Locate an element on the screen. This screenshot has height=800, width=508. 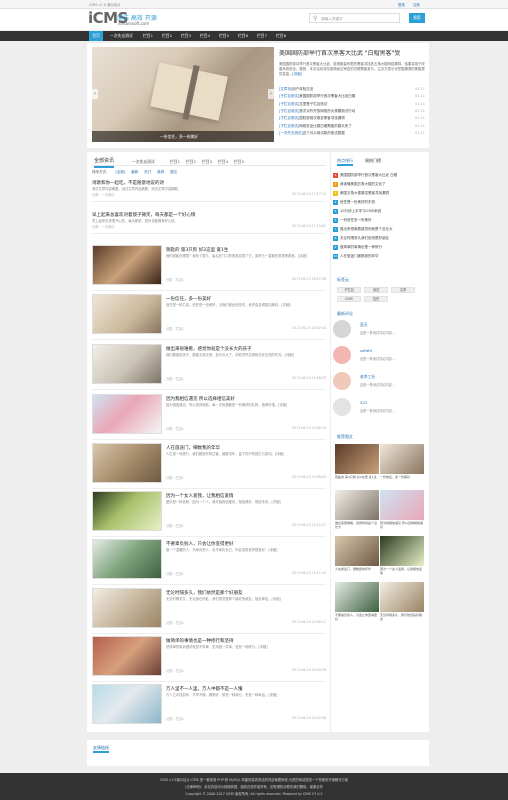
related-tag: [文章页] is located at coordinates (285, 89).